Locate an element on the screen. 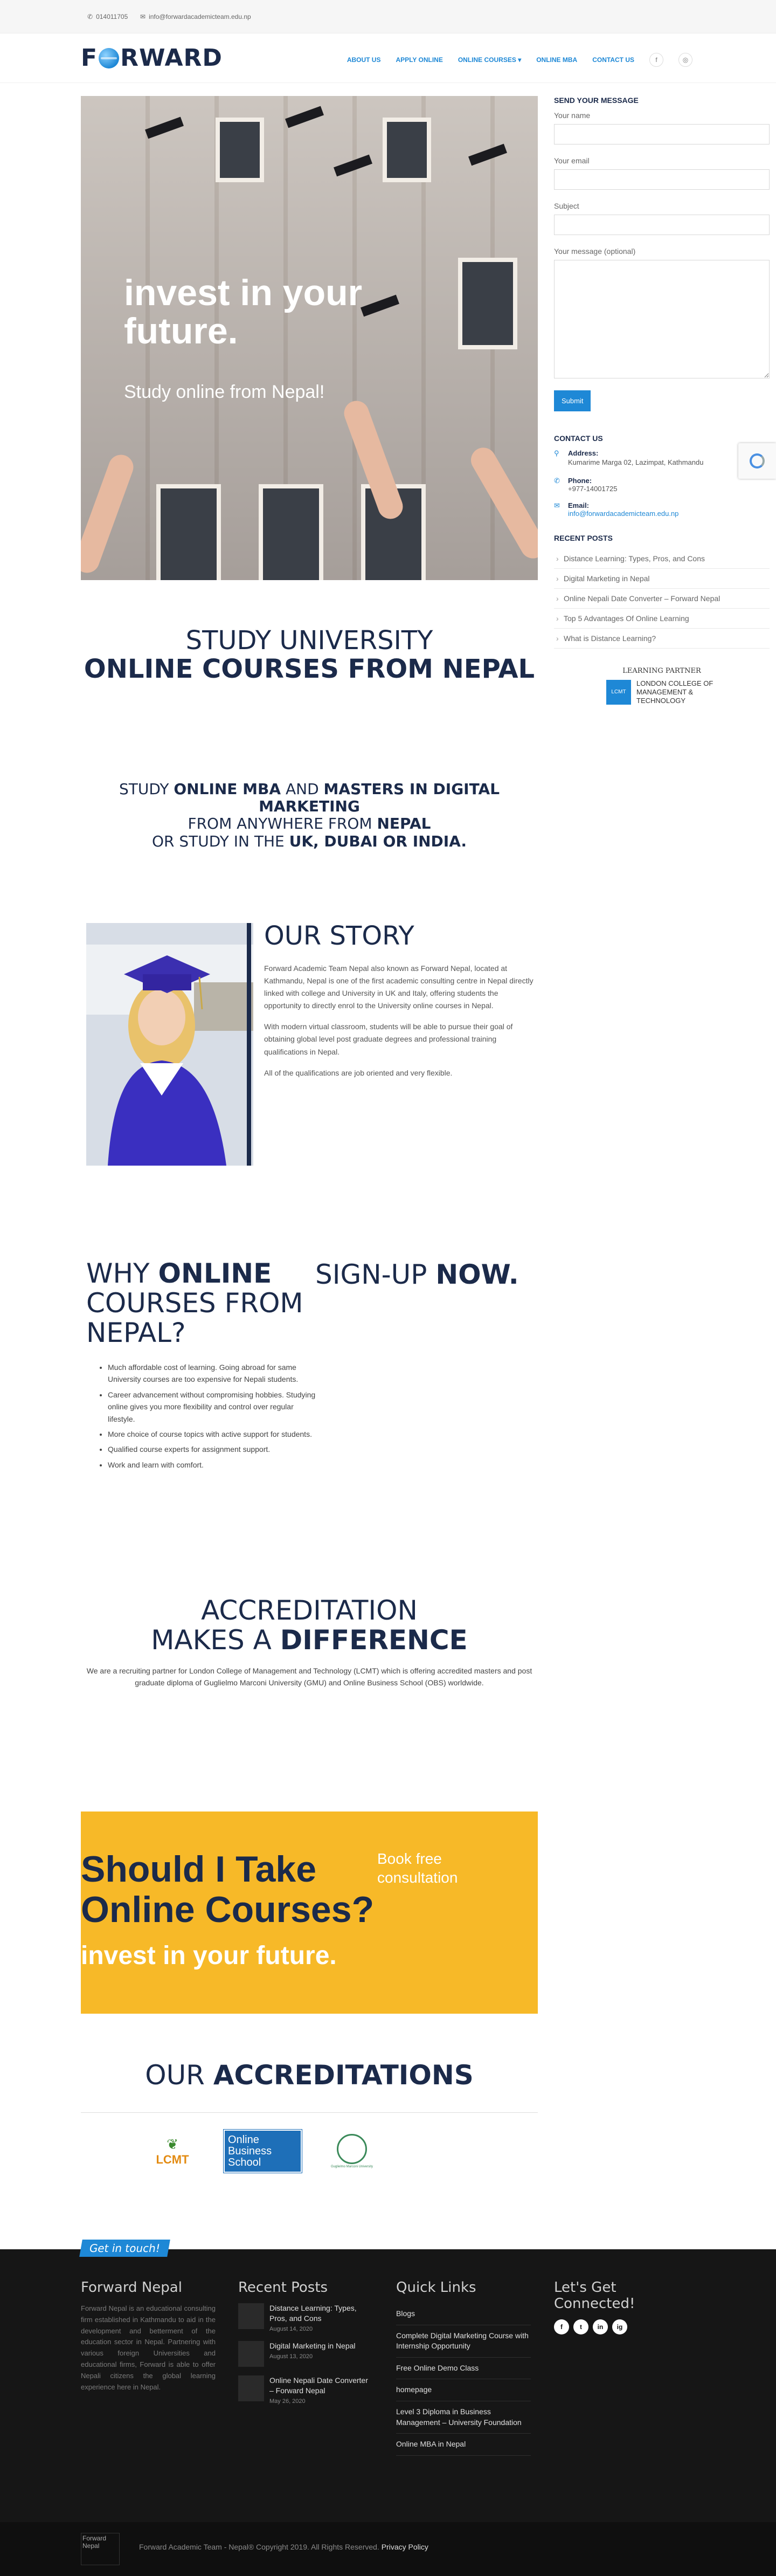 The height and width of the screenshot is (2576, 776). subject-input is located at coordinates (662, 225).